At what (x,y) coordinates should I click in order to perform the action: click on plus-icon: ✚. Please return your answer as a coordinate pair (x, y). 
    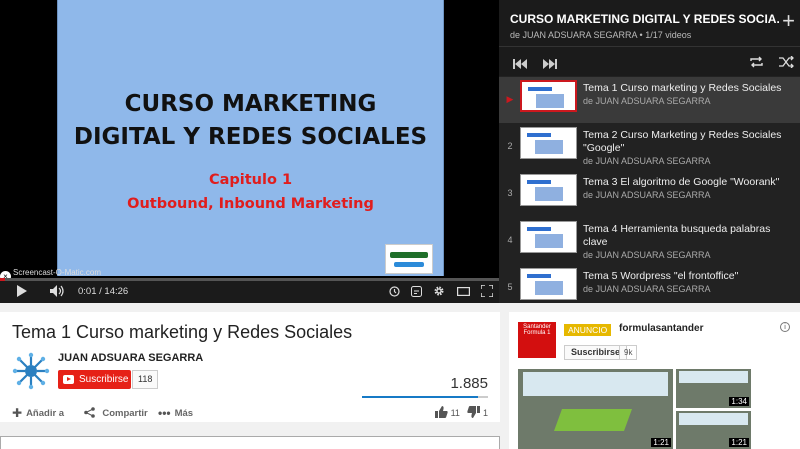
    Looking at the image, I should click on (17, 413).